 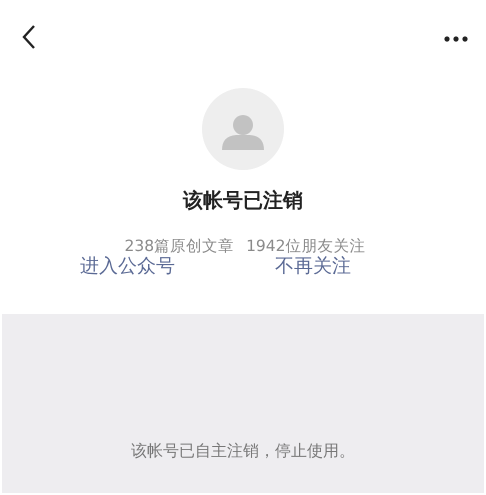 I want to click on action-link: 不再关注, so click(x=313, y=266).